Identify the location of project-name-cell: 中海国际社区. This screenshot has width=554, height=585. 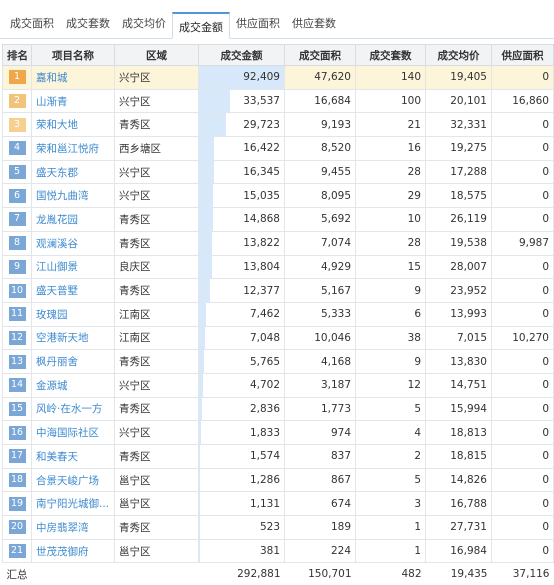
(73, 433).